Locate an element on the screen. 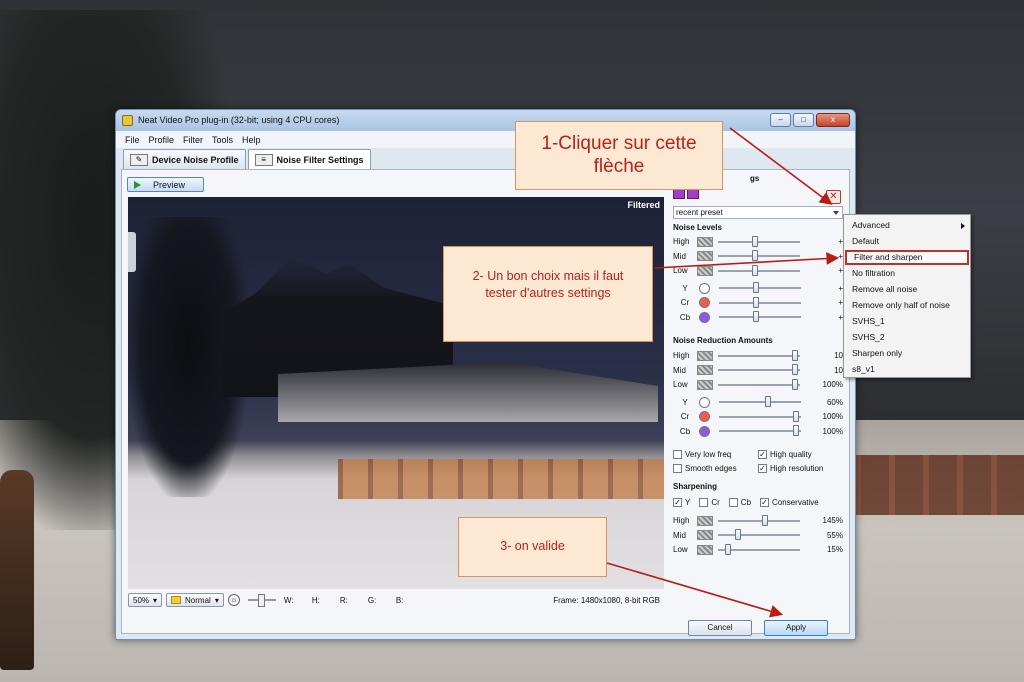  preset-menu-item-no-filtration: No filtration is located at coordinates (907, 273).